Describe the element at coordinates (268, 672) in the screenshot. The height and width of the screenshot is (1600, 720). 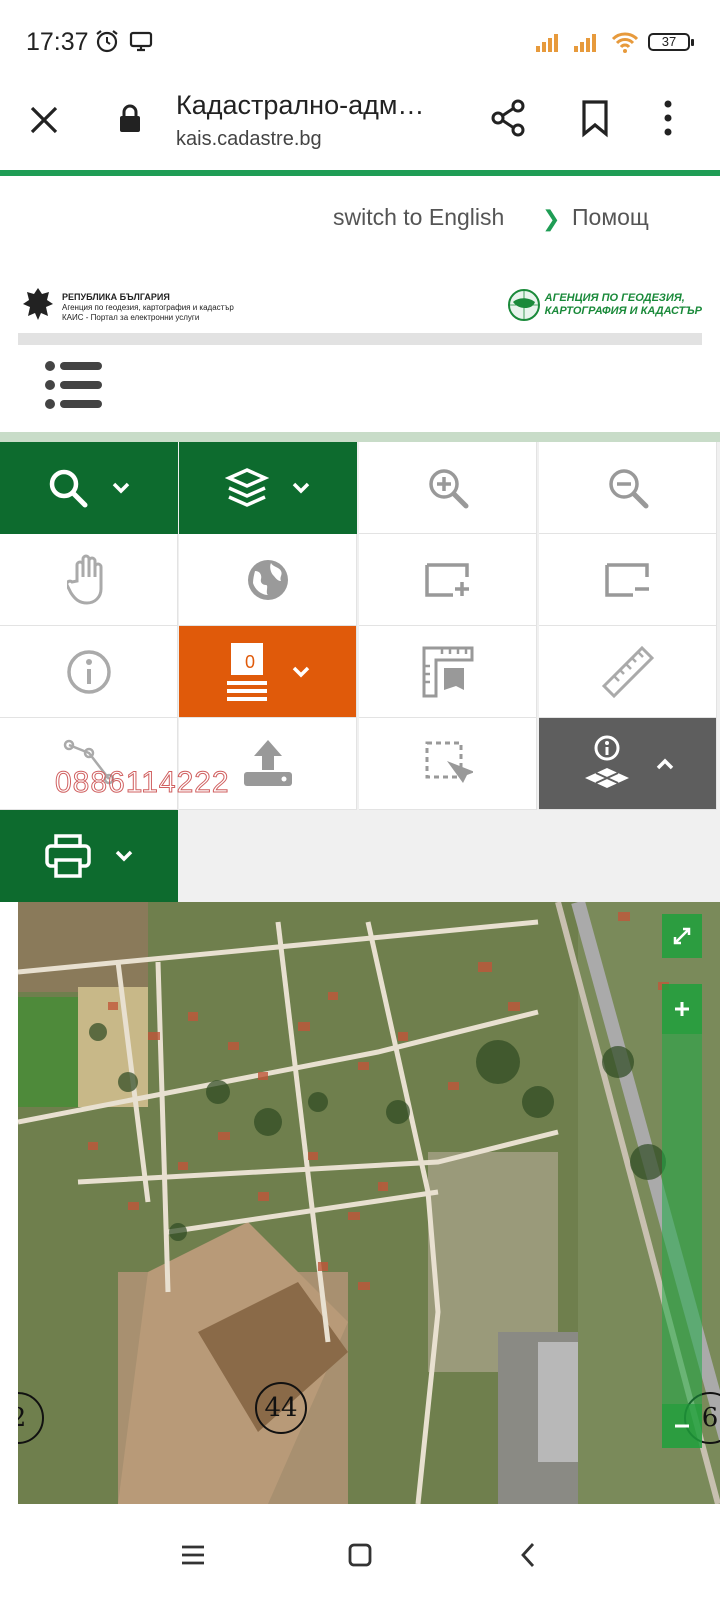
I see `selection-list-button: 0` at that location.